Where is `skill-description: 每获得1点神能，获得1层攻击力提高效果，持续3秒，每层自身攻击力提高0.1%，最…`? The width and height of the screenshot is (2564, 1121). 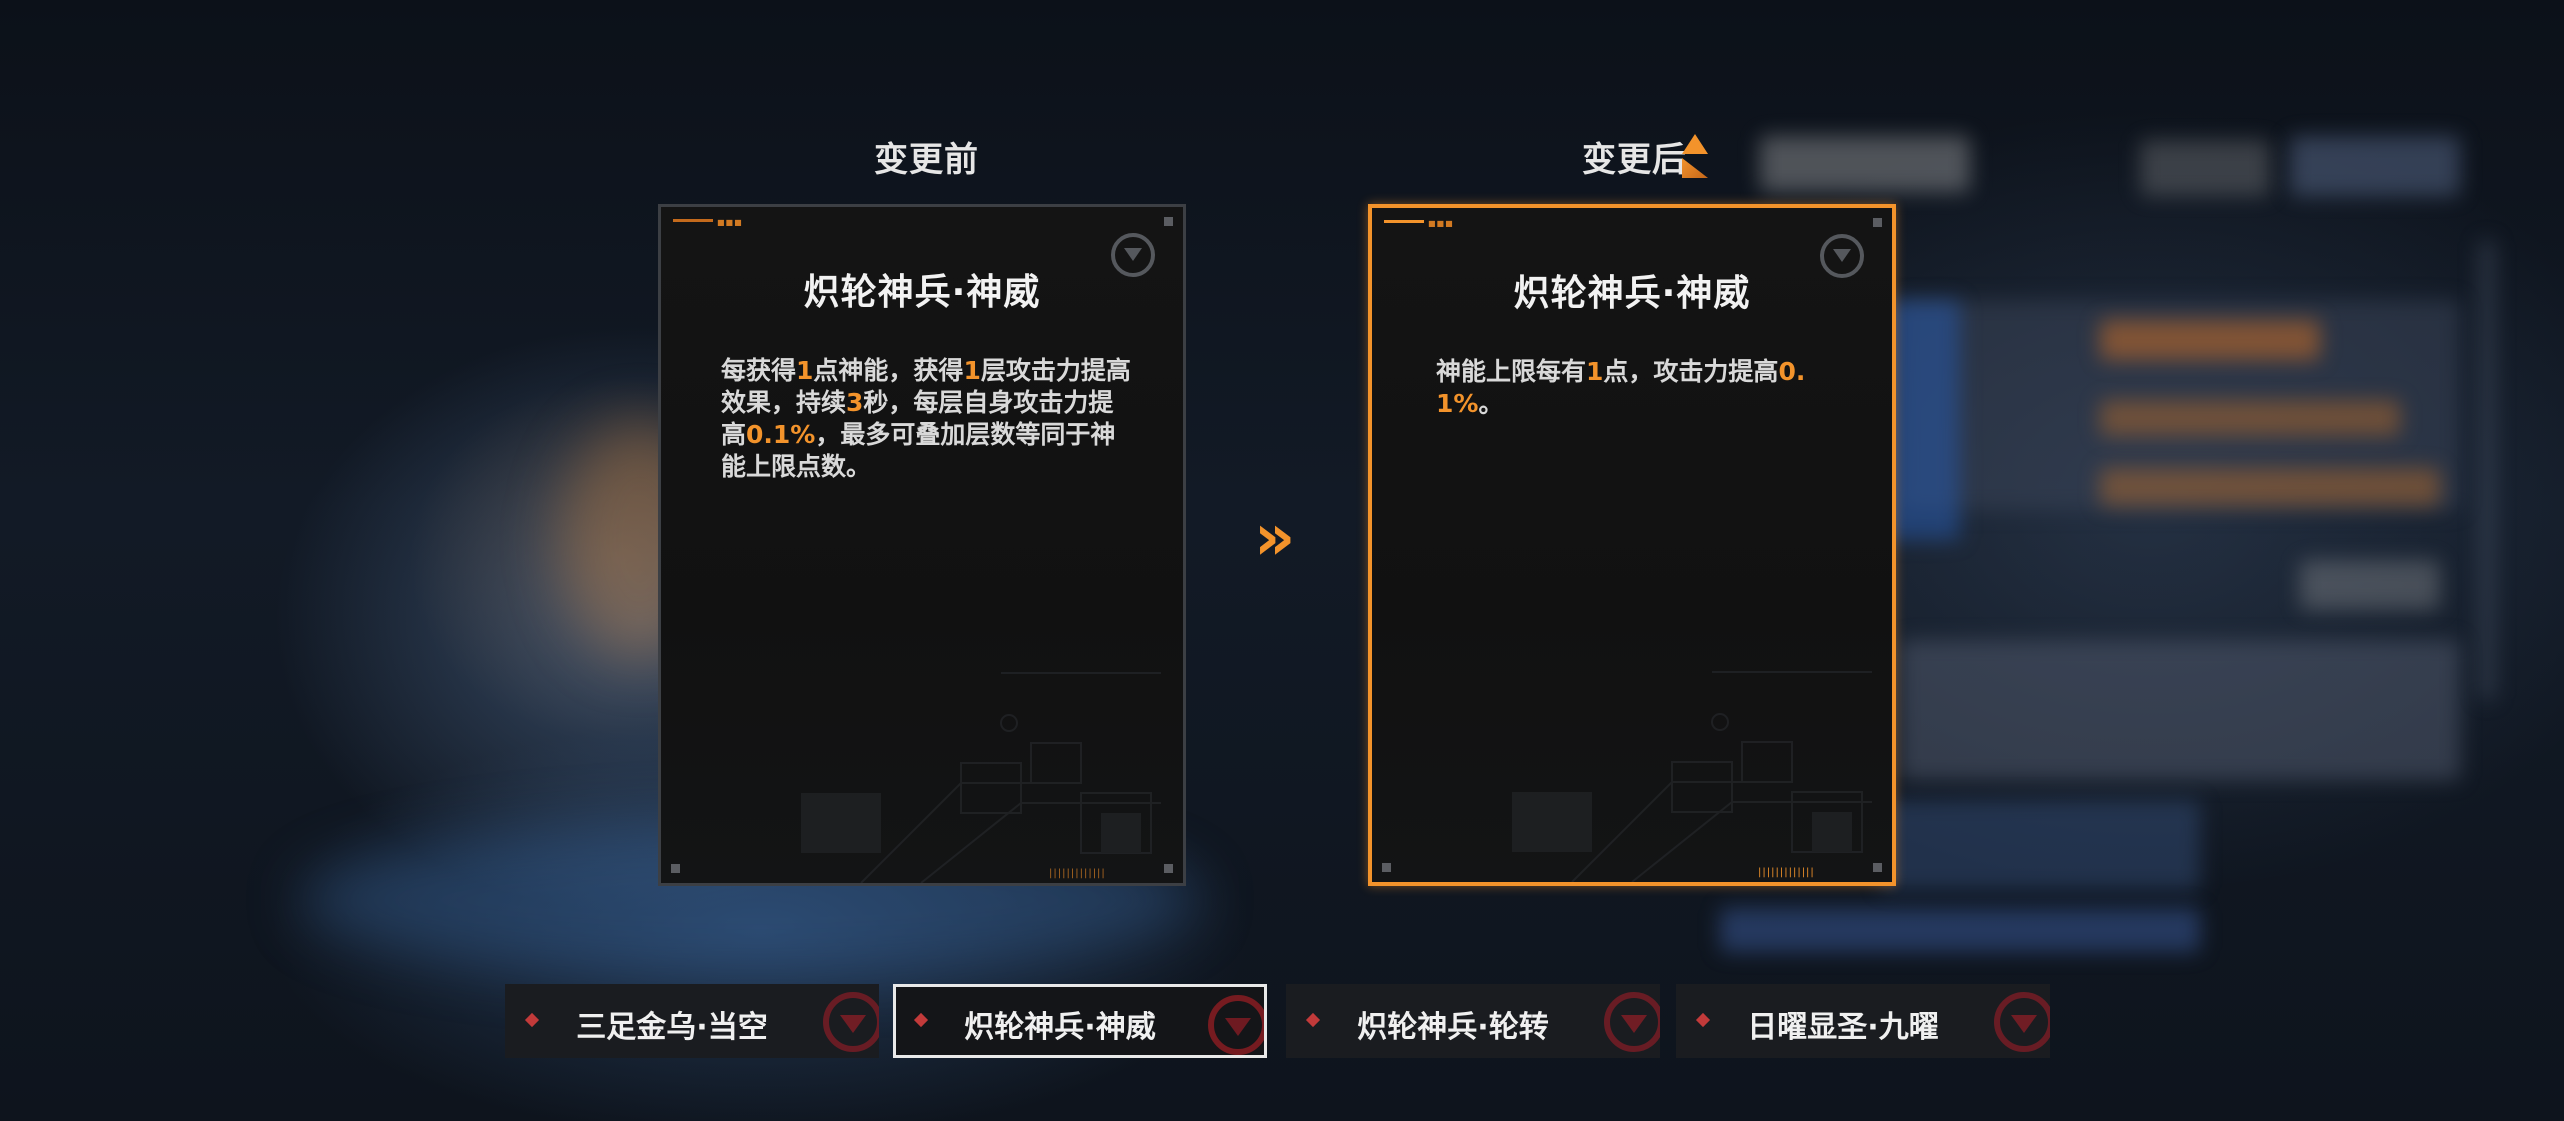 skill-description: 每获得1点神能，获得1层攻击力提高效果，持续3秒，每层自身攻击力提高0.1%，最… is located at coordinates (926, 418).